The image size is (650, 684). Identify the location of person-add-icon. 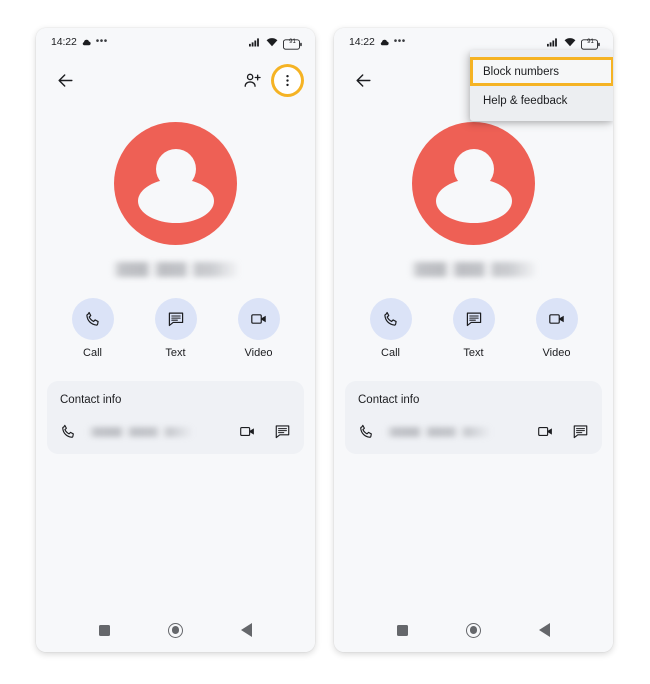
(252, 80).